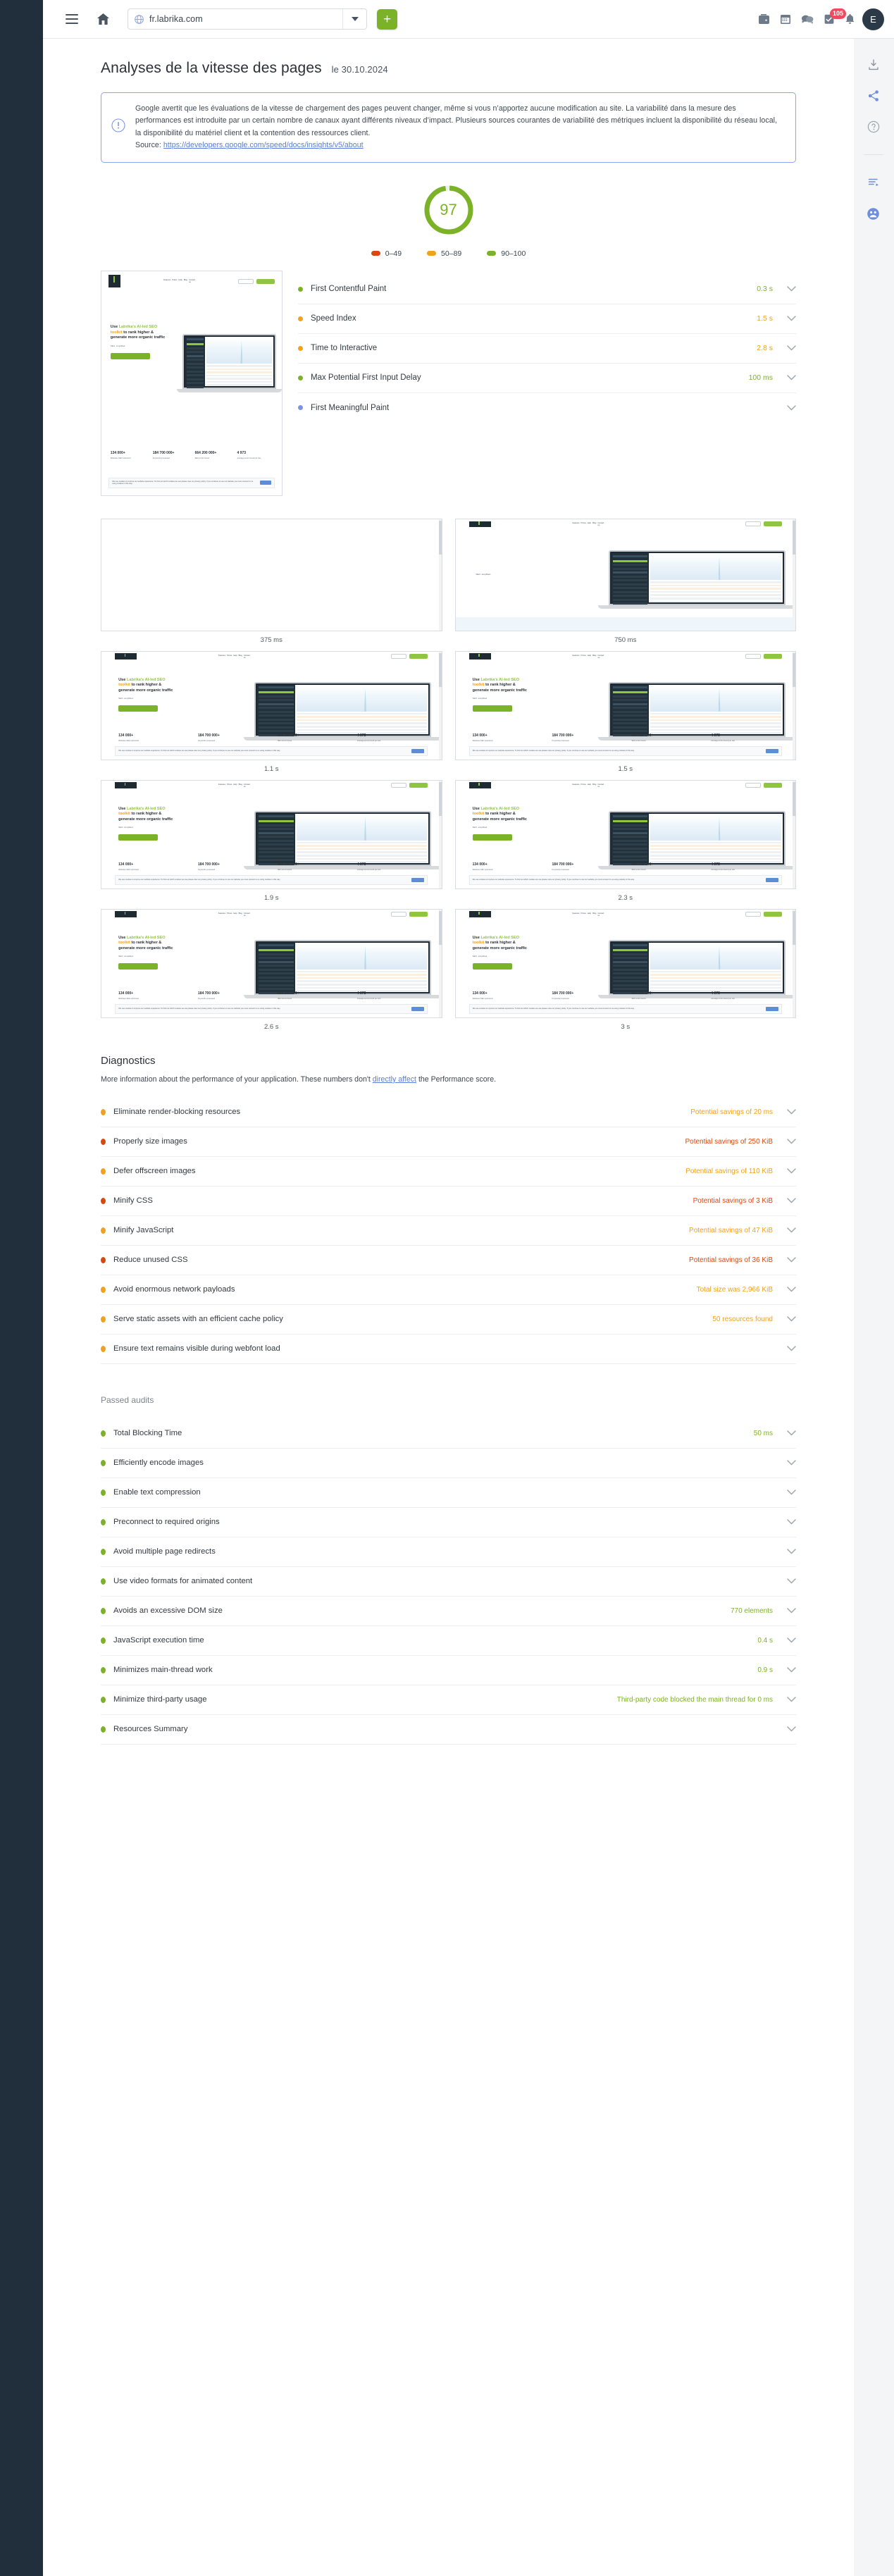 This screenshot has width=894, height=2576. I want to click on bell-icon, so click(850, 19).